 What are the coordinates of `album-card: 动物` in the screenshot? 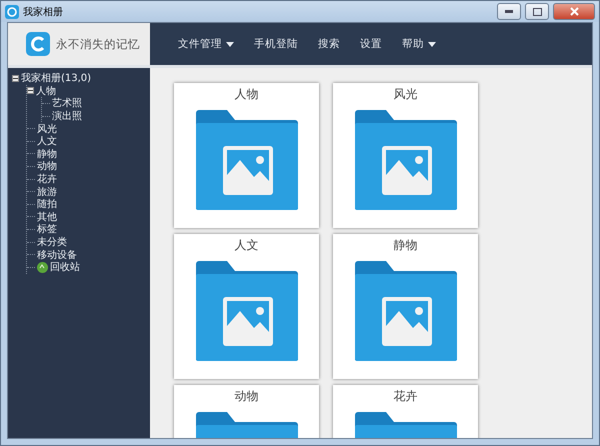 It's located at (246, 411).